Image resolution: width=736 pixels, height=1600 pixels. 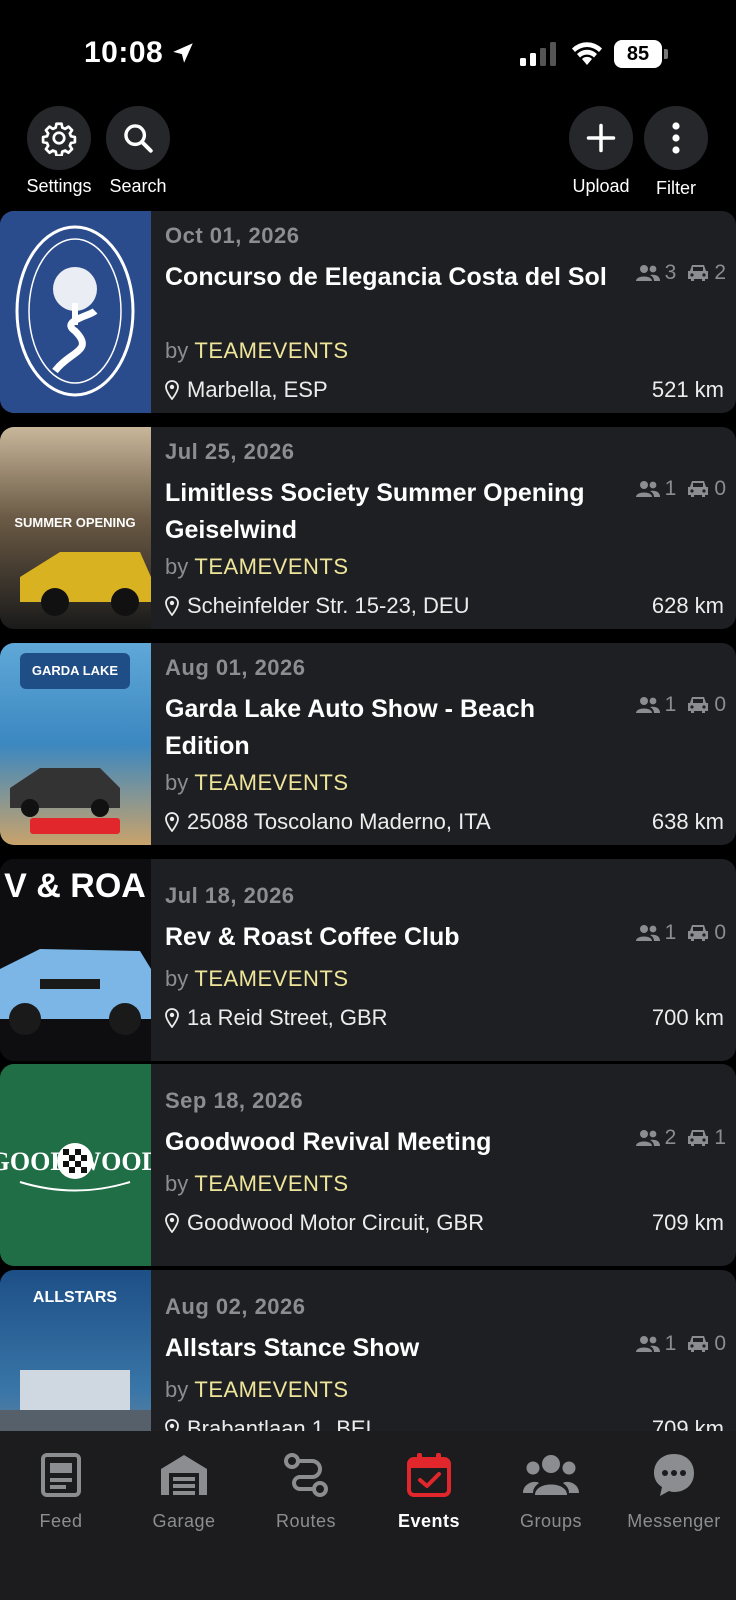 What do you see at coordinates (720, 1343) in the screenshot?
I see `cars-count: 0` at bounding box center [720, 1343].